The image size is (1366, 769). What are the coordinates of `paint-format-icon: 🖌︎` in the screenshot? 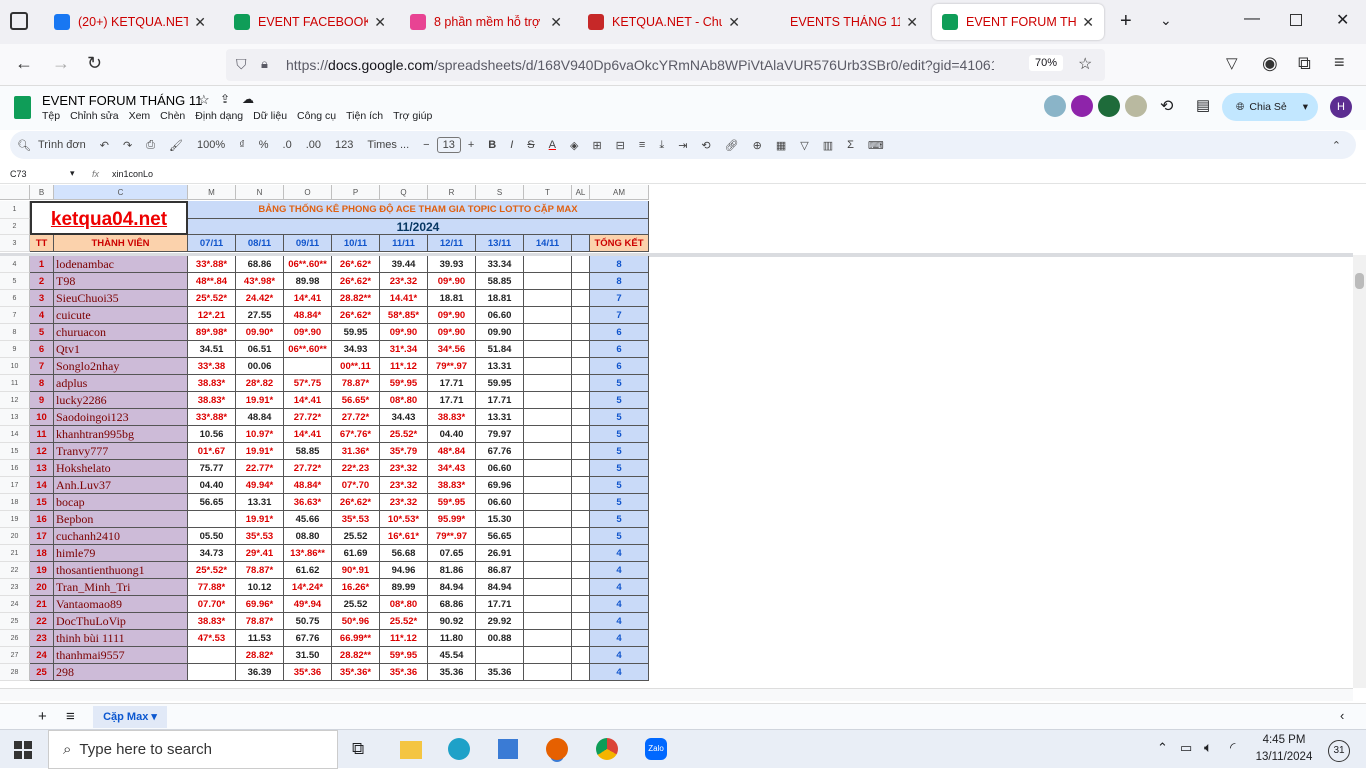 It's located at (176, 145).